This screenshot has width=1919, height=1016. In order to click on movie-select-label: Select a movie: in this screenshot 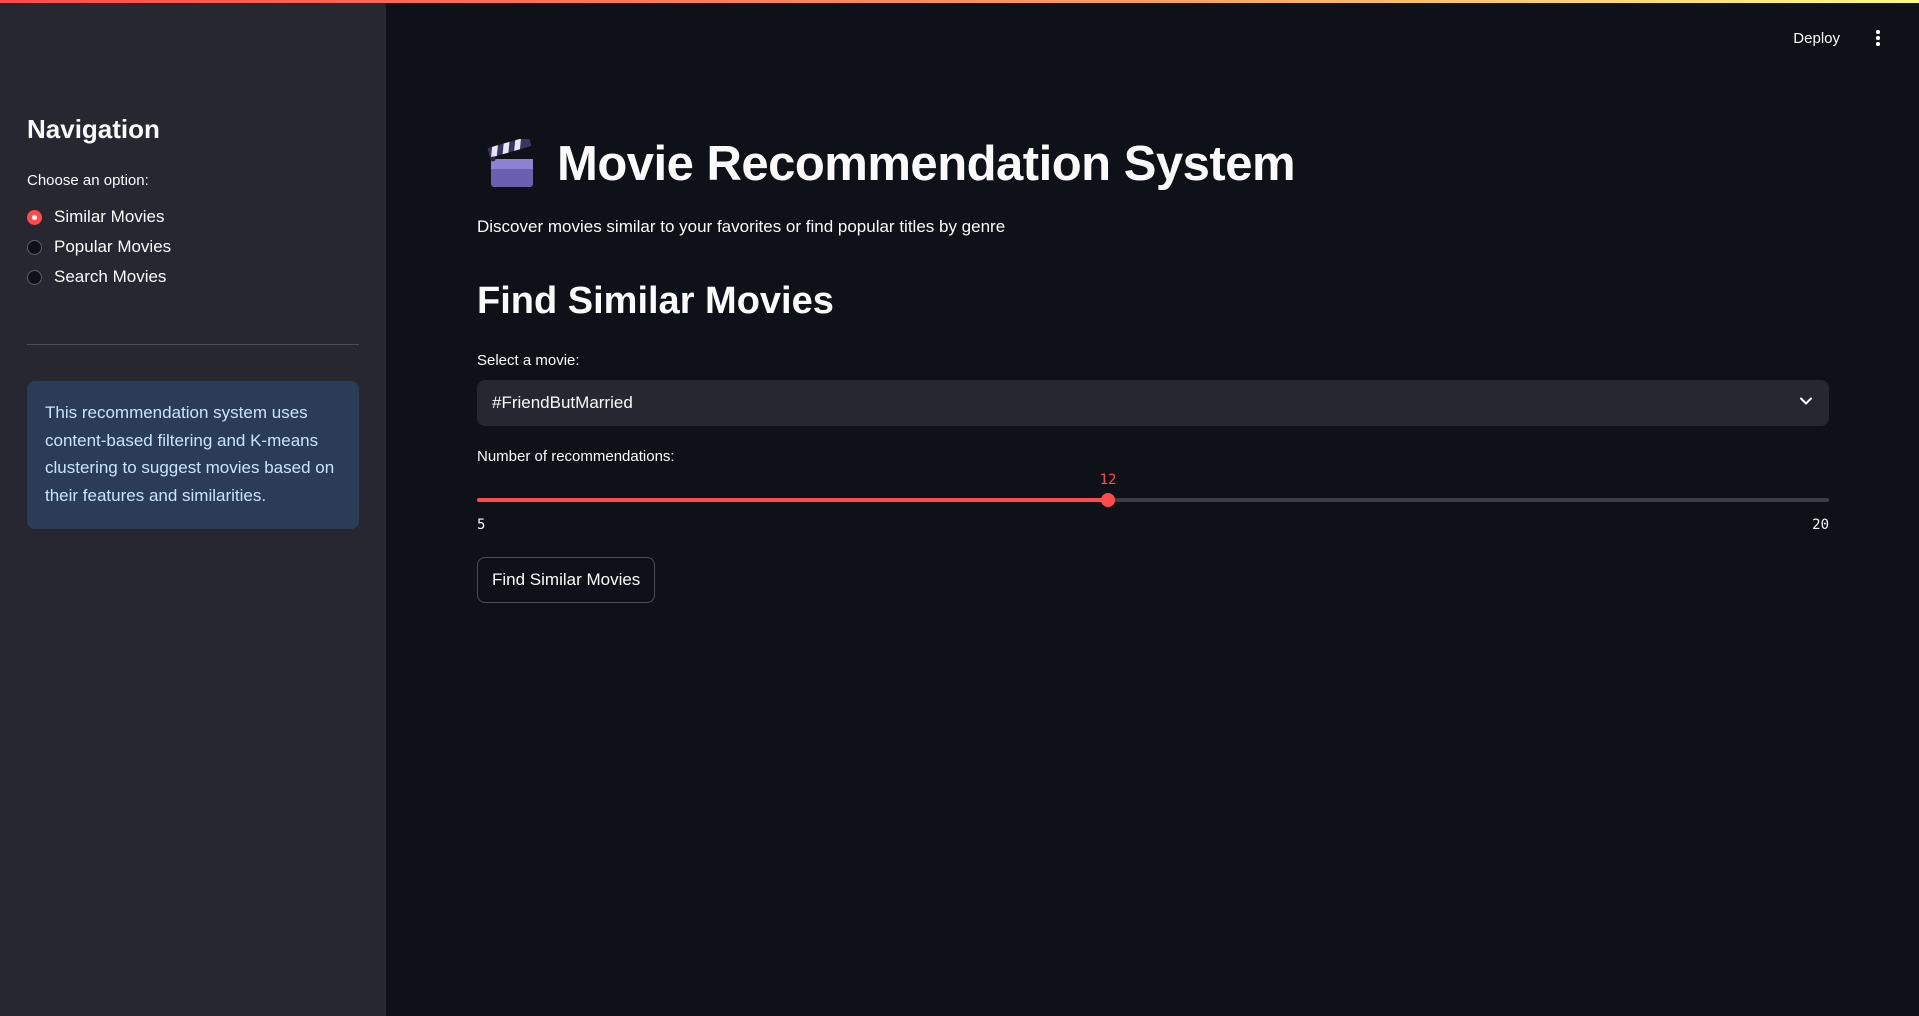, I will do `click(528, 360)`.